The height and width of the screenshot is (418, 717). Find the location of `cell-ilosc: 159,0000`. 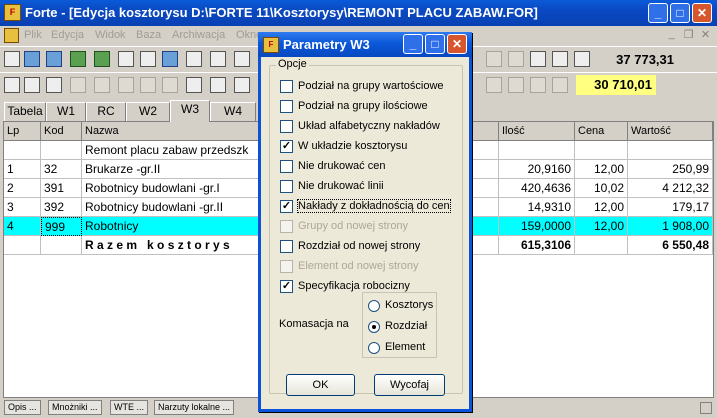

cell-ilosc: 159,0000 is located at coordinates (537, 226).